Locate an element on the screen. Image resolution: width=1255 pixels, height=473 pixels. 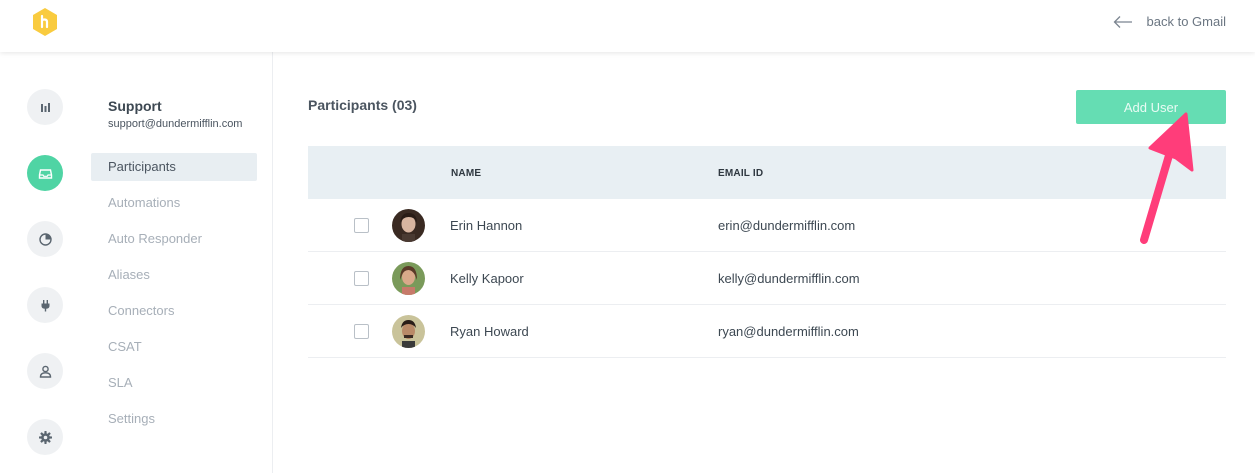
back-link-label: back to Gmail is located at coordinates (1186, 21).